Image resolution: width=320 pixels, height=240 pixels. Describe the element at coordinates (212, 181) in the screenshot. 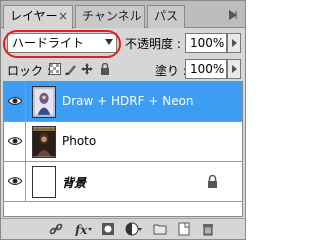

I see `lock-icon` at that location.